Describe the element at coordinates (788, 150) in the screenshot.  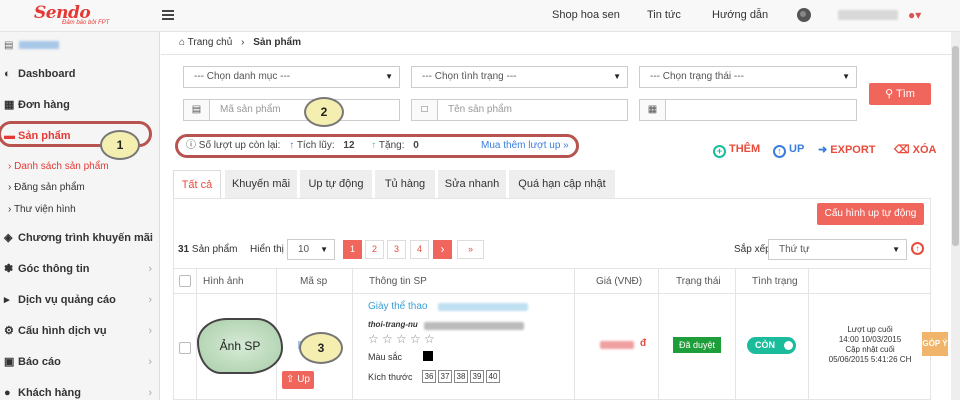
I see `up-button: ↑ UP` at that location.